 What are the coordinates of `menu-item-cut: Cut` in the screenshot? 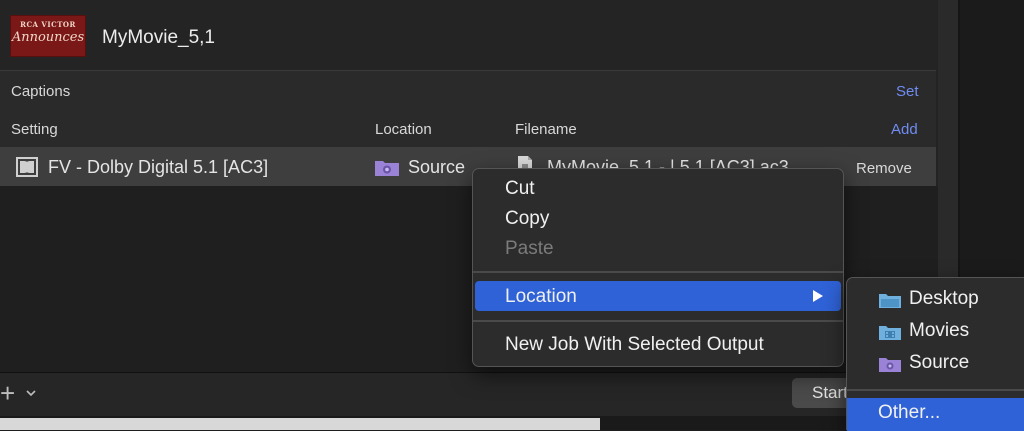 It's located at (520, 189).